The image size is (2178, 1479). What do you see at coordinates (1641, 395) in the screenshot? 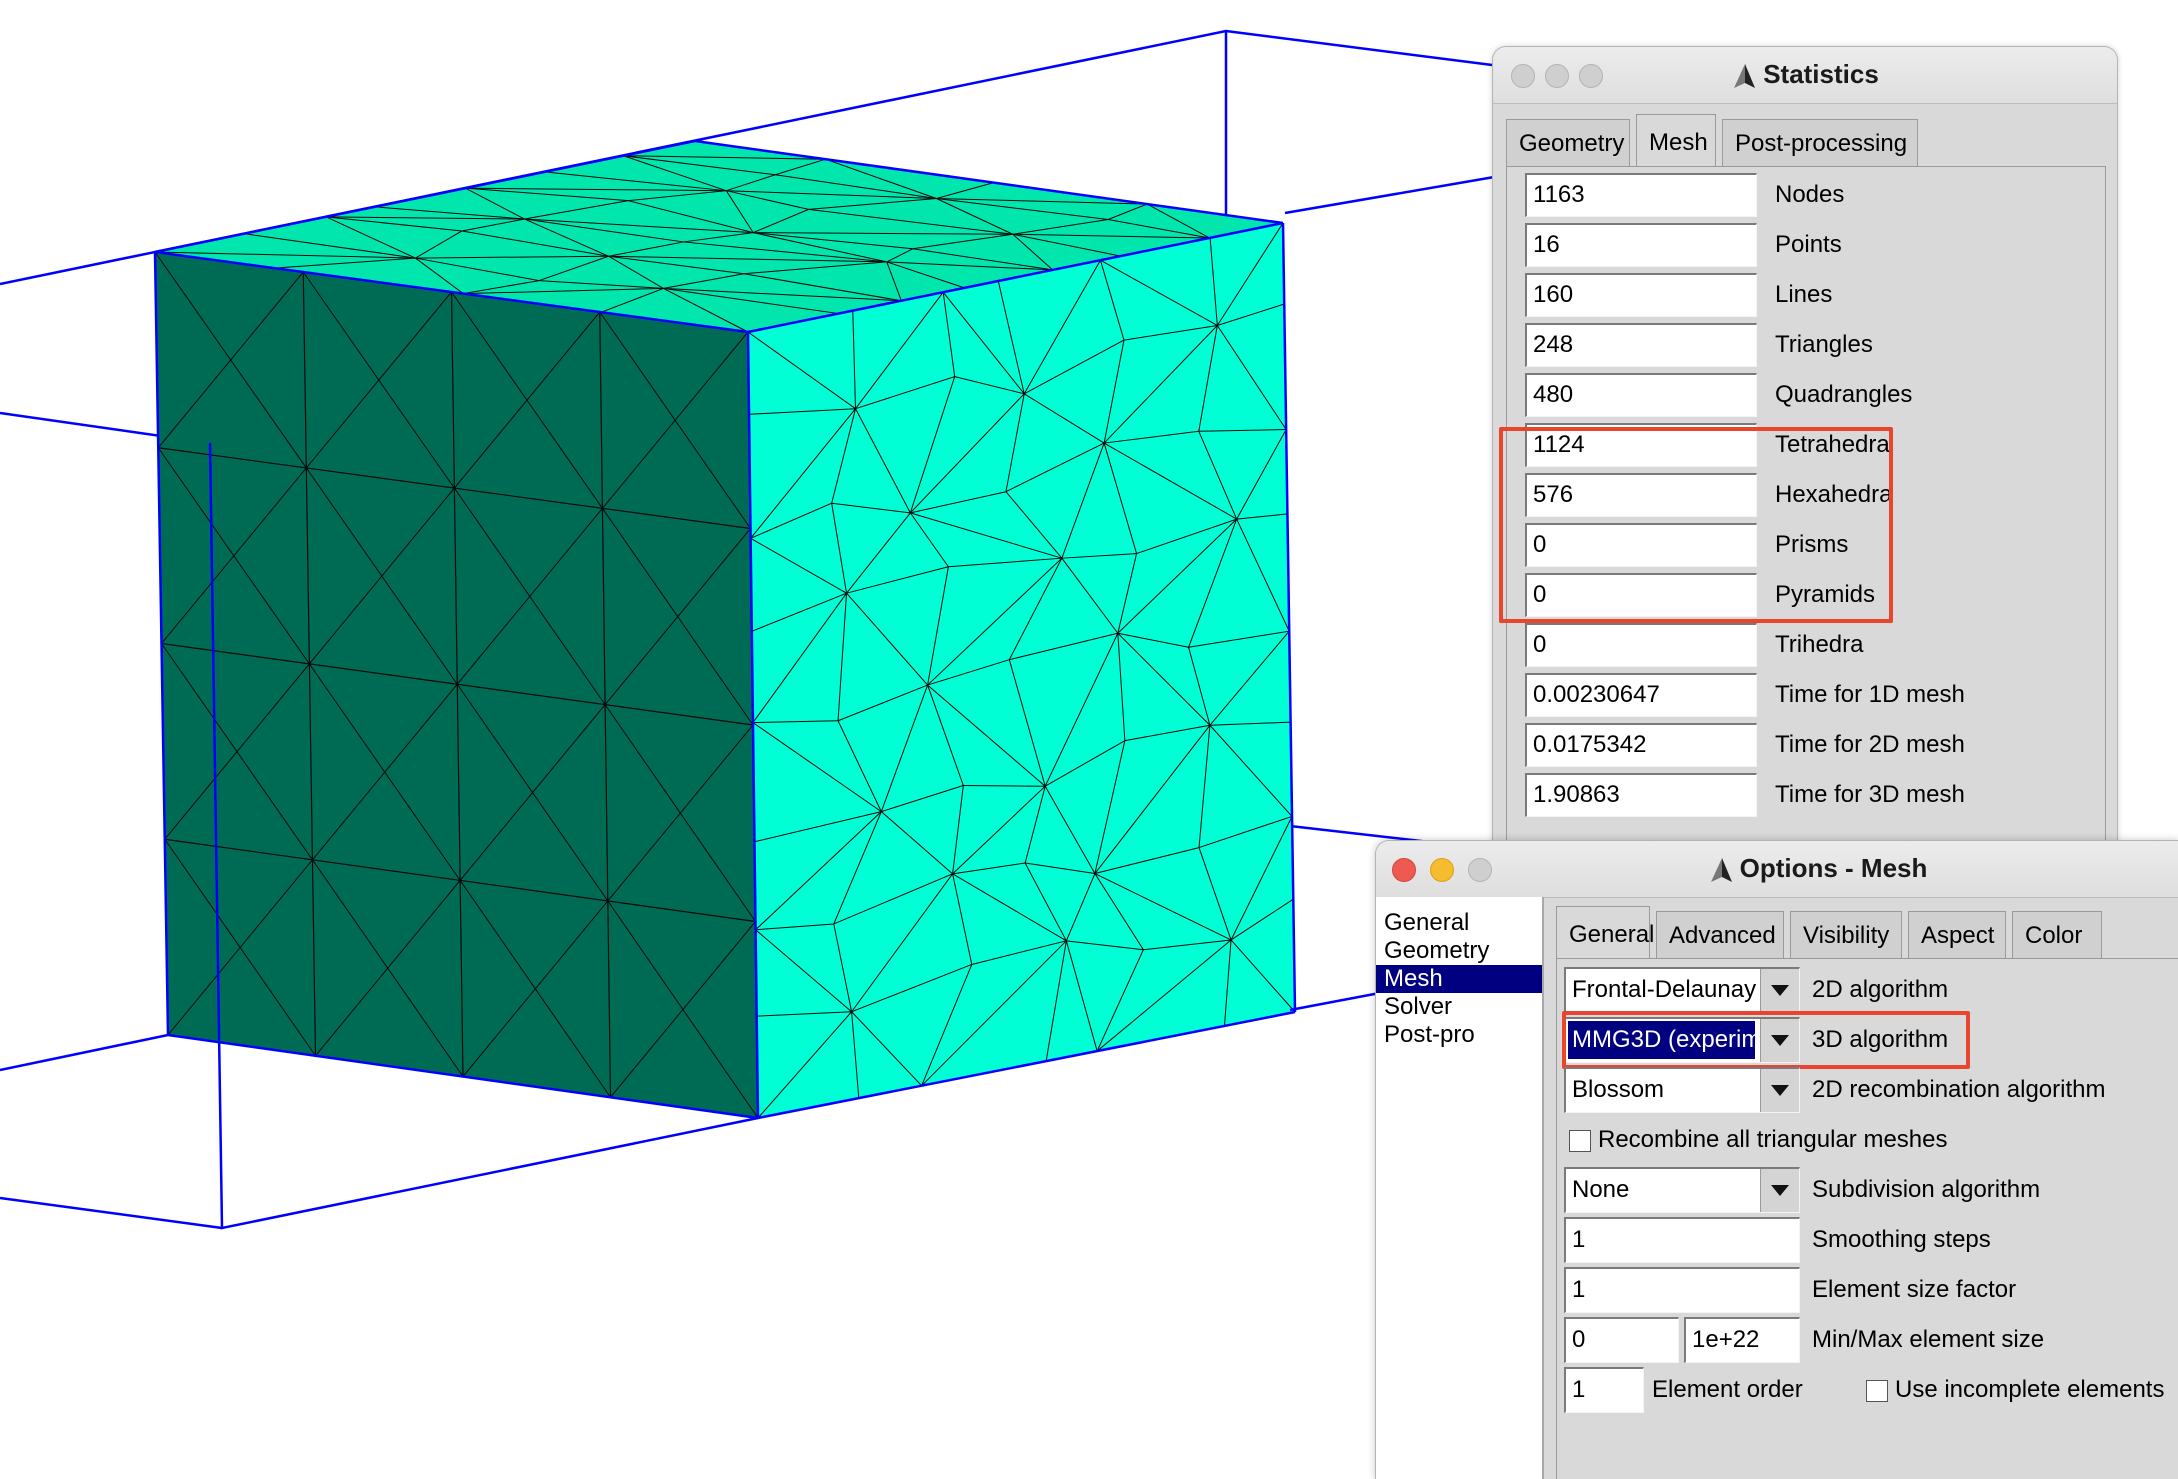
I see `stat-value-quadrangles: 480` at bounding box center [1641, 395].